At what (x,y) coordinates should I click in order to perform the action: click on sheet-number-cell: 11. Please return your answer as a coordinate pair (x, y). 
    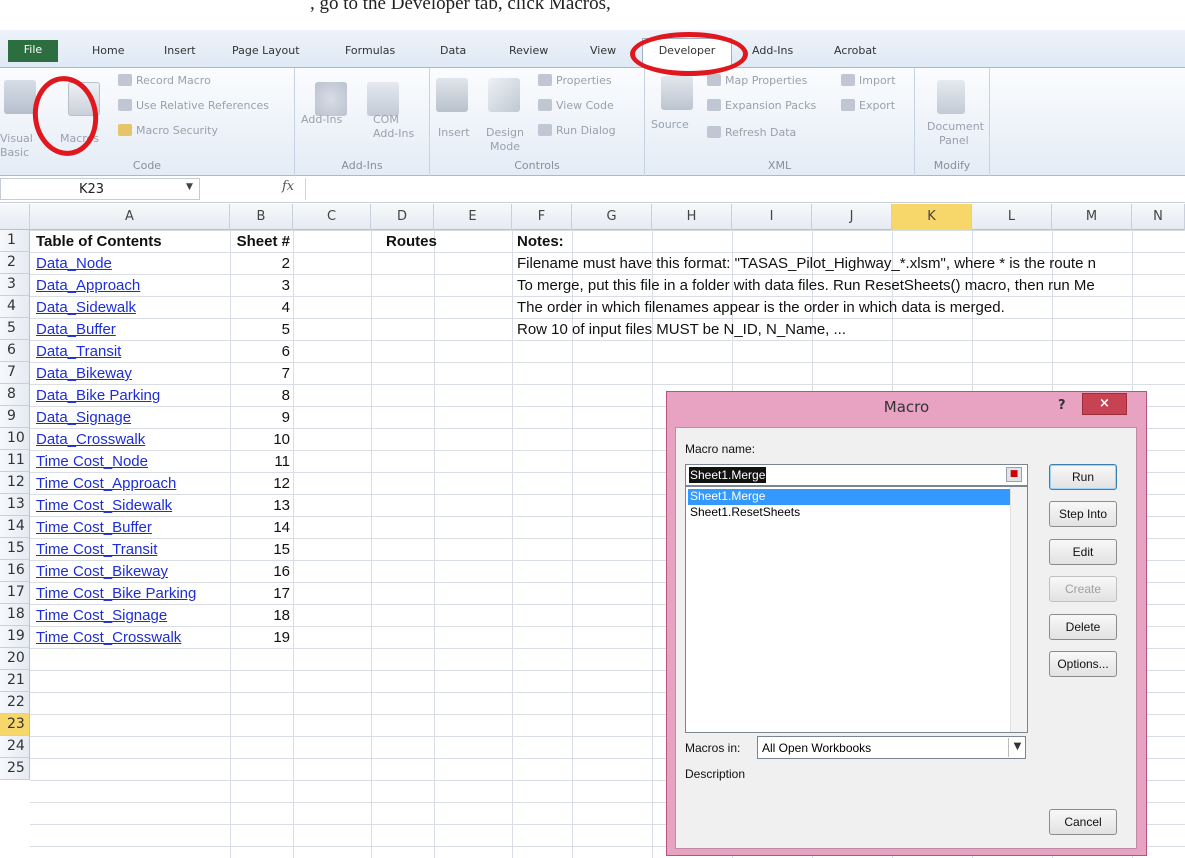
    Looking at the image, I should click on (260, 462).